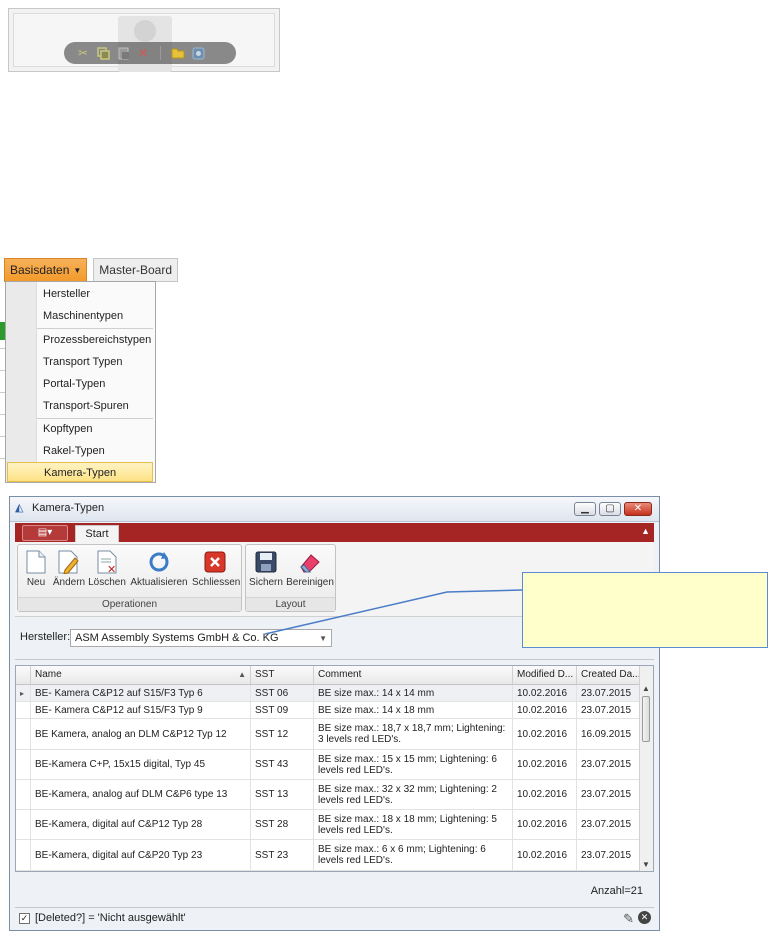  What do you see at coordinates (282, 794) in the screenshot?
I see `cell-sst: SST 13` at bounding box center [282, 794].